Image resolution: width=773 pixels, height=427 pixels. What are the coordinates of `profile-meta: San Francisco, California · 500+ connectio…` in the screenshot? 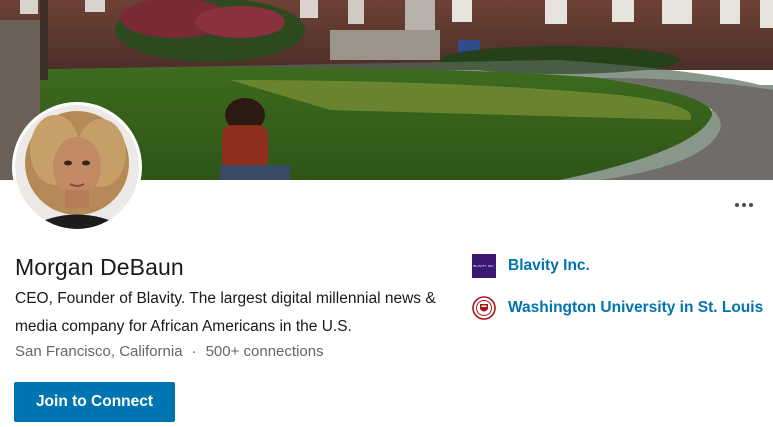 It's located at (169, 351).